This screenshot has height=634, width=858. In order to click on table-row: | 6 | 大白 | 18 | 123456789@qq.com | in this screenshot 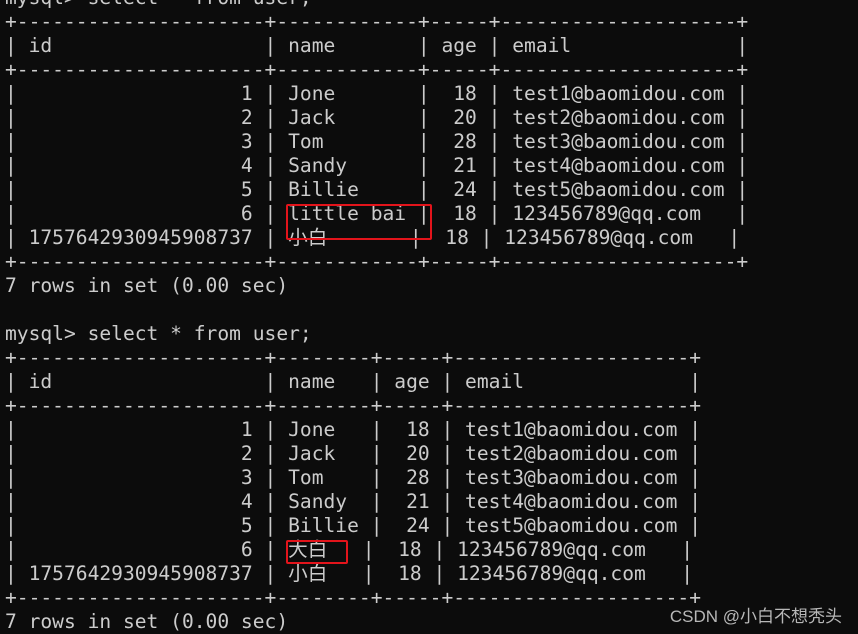, I will do `click(349, 549)`.